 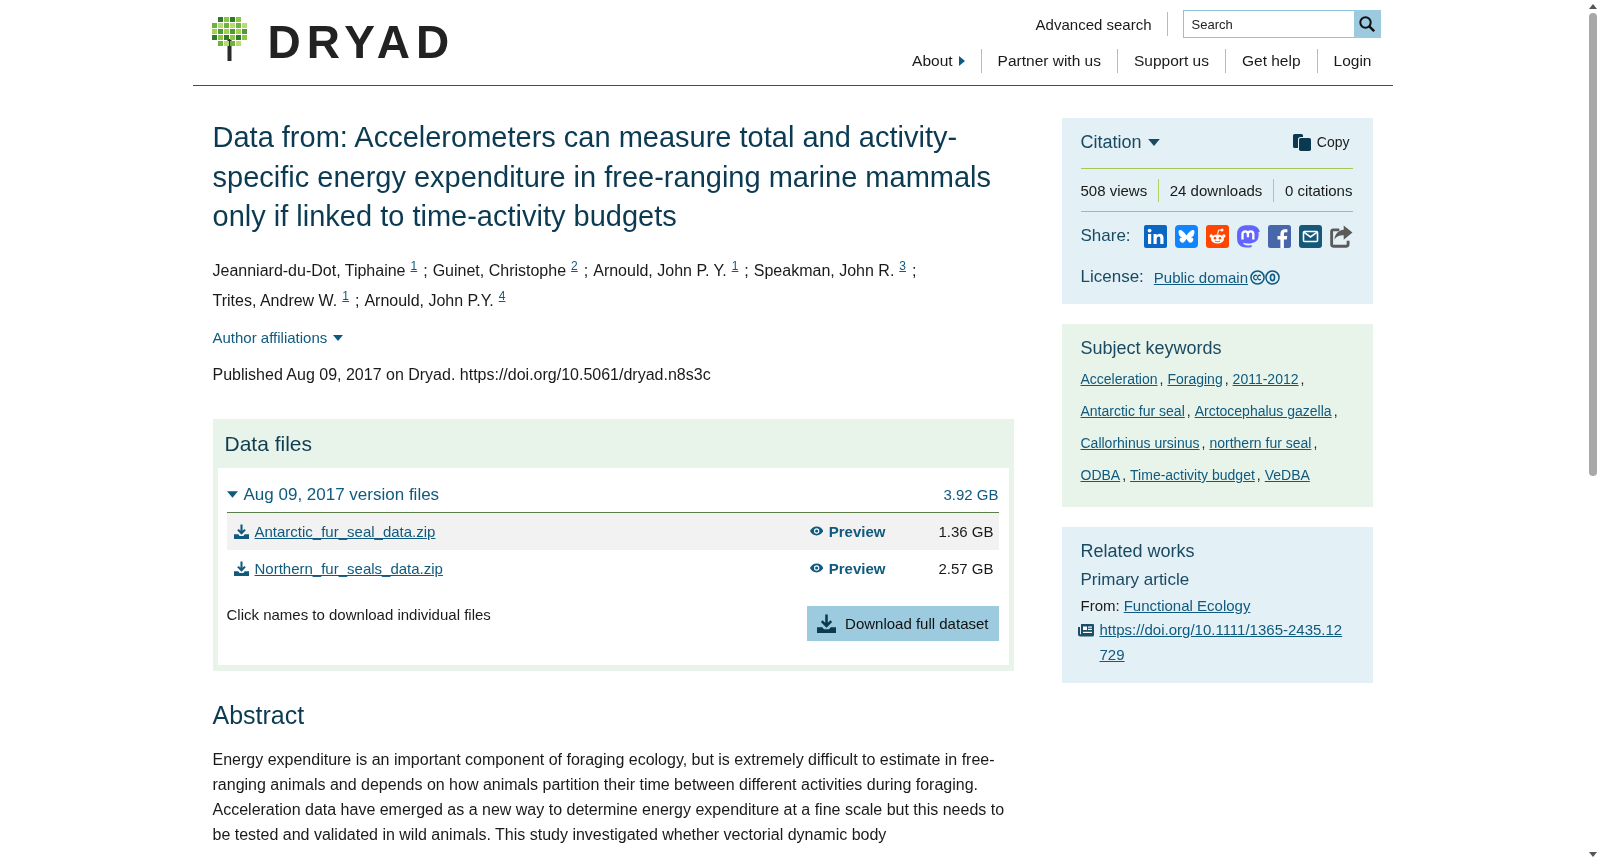 I want to click on data-files-heading: Data files, so click(x=268, y=443).